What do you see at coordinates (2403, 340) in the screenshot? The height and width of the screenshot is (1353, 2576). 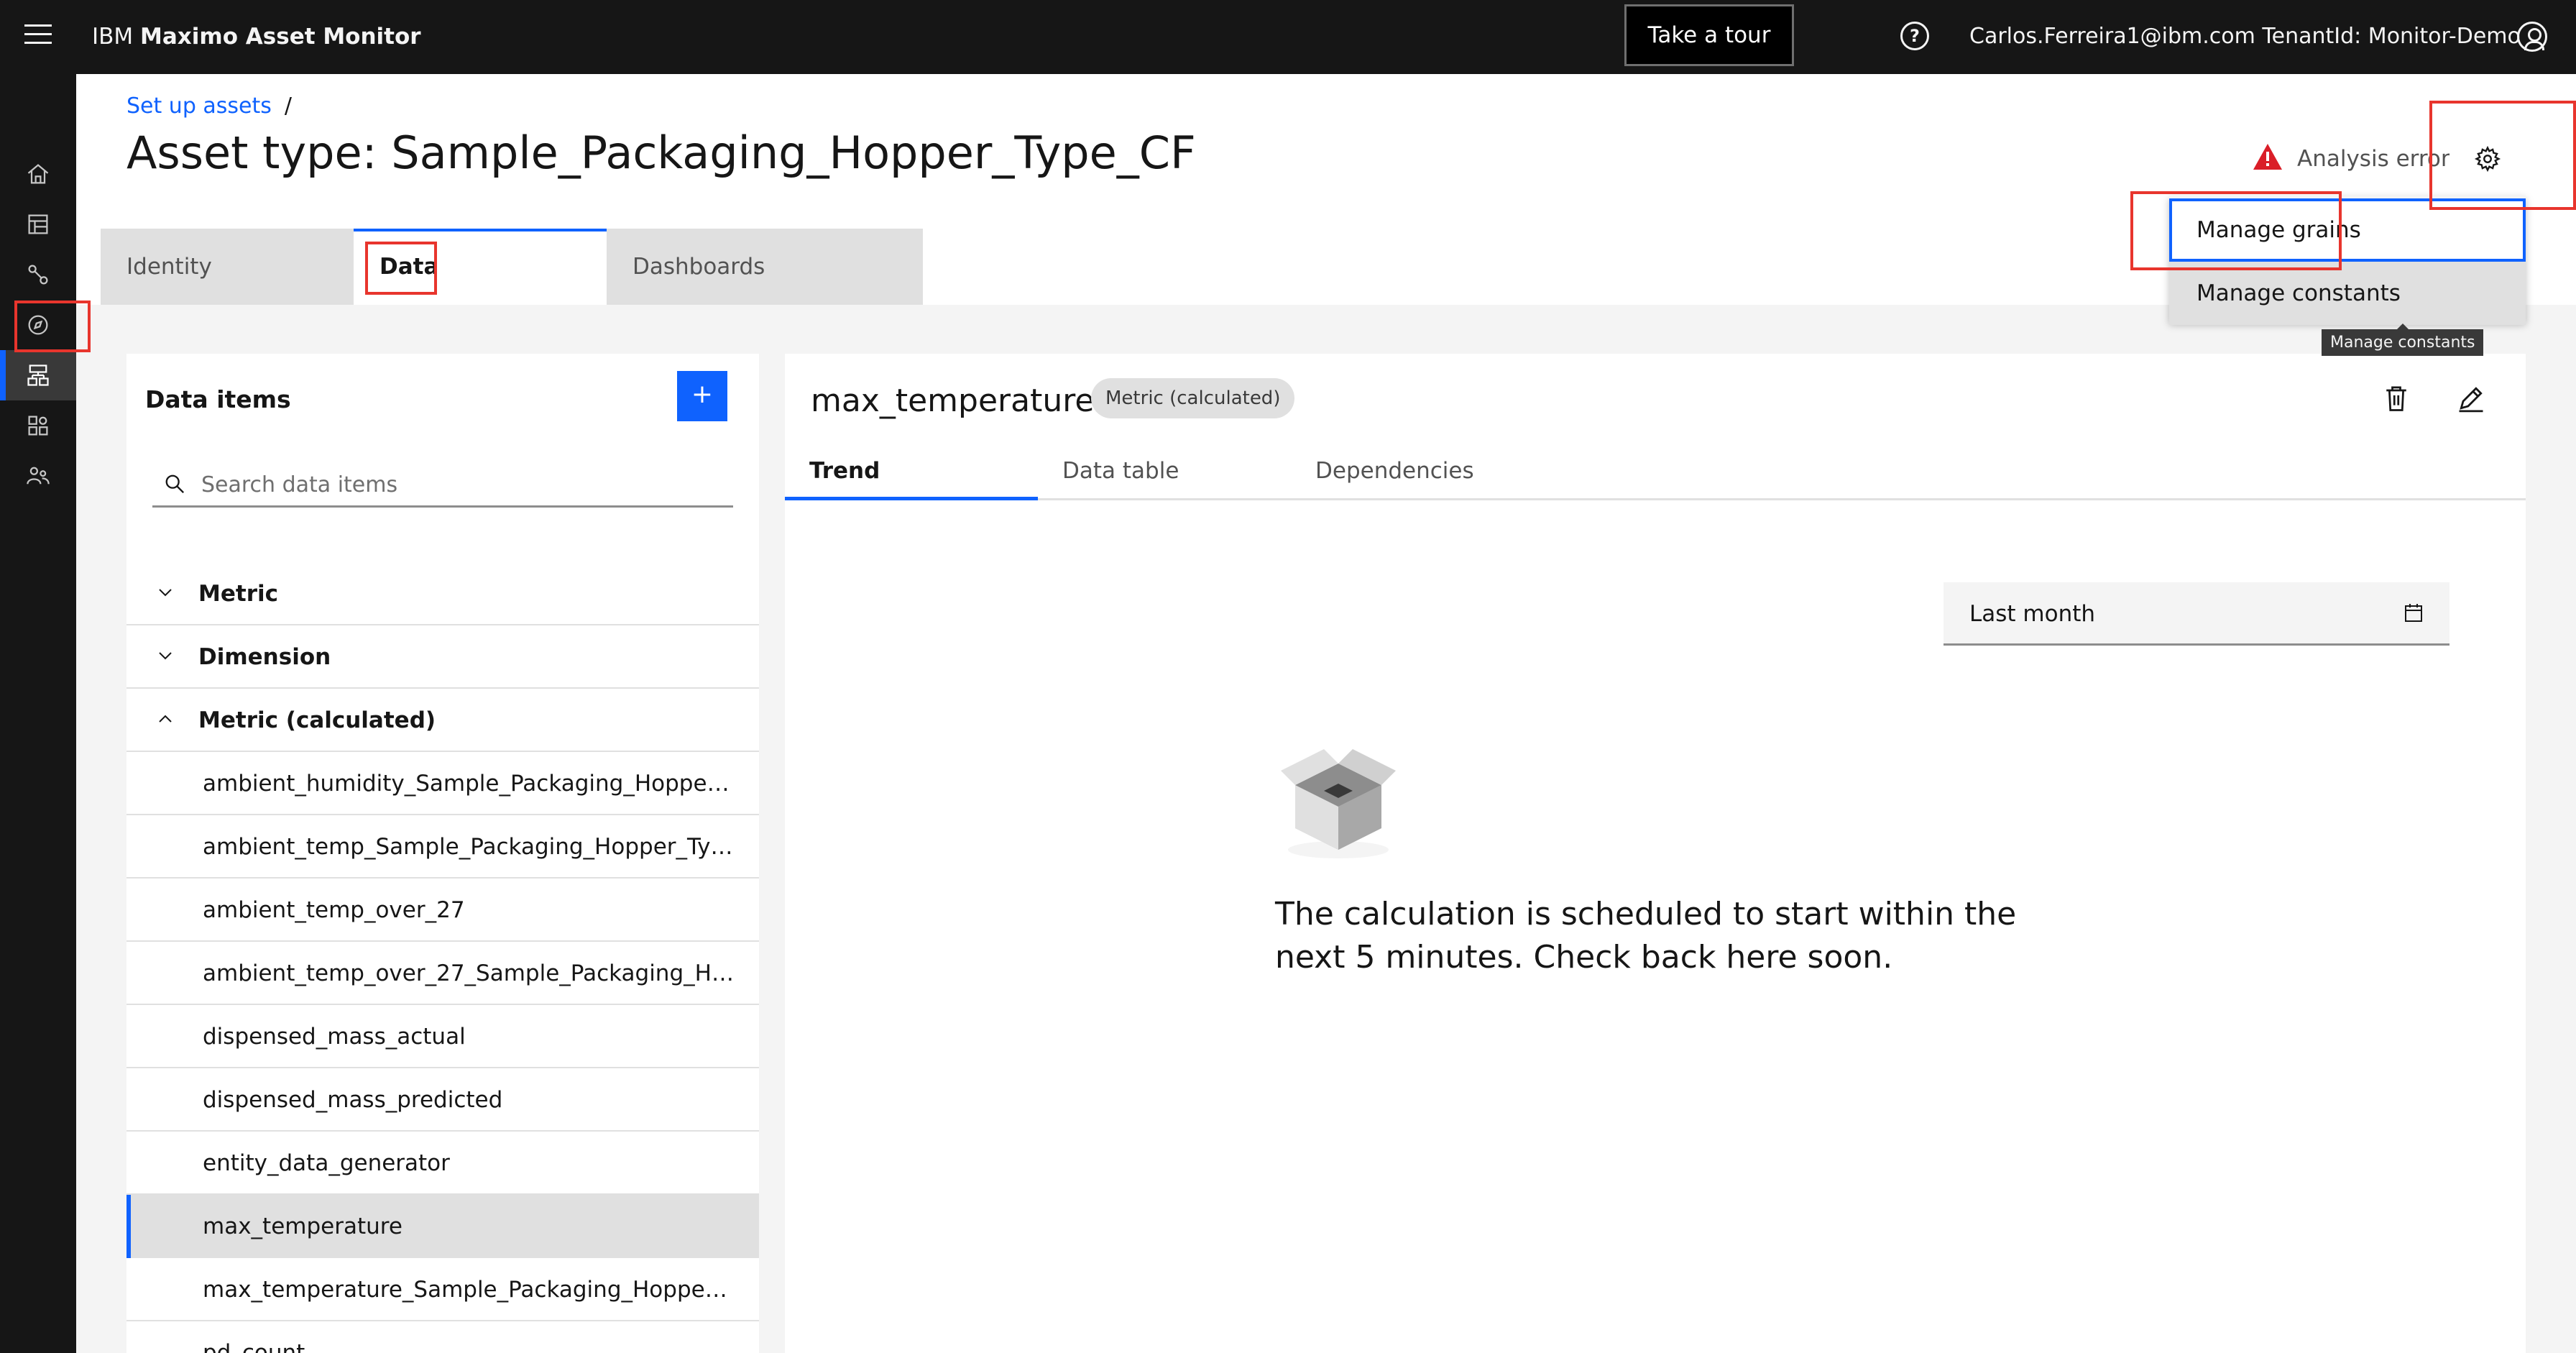 I see `tooltip: Manage constants` at bounding box center [2403, 340].